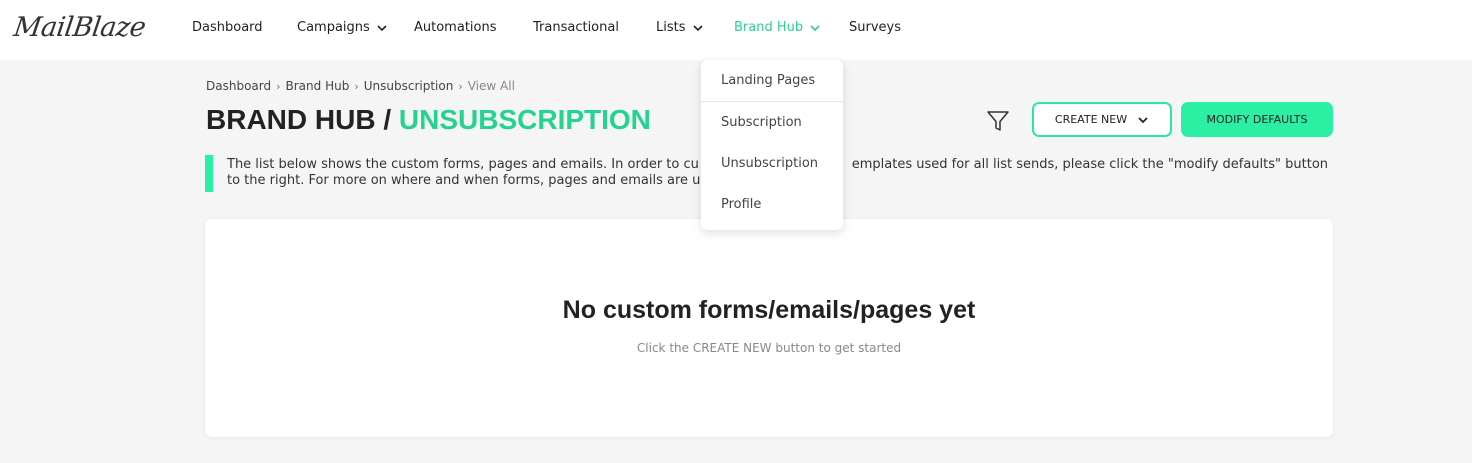 The height and width of the screenshot is (463, 1472). I want to click on nav-campaigns: Campaigns, so click(342, 27).